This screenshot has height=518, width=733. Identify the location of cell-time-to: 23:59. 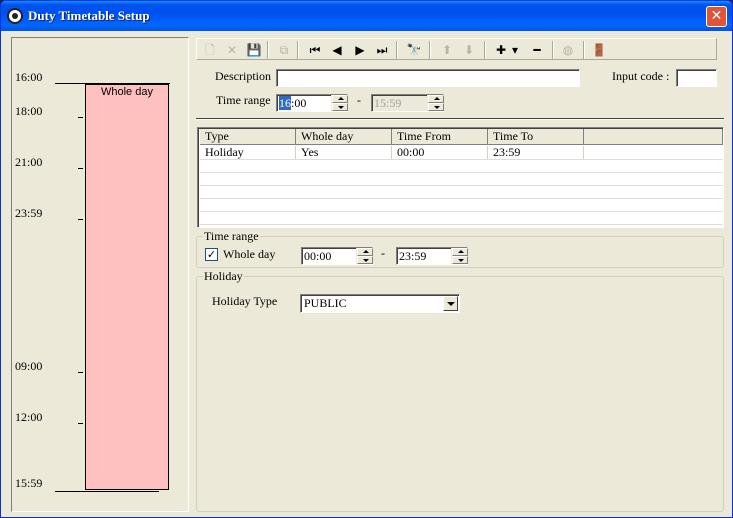
(536, 152).